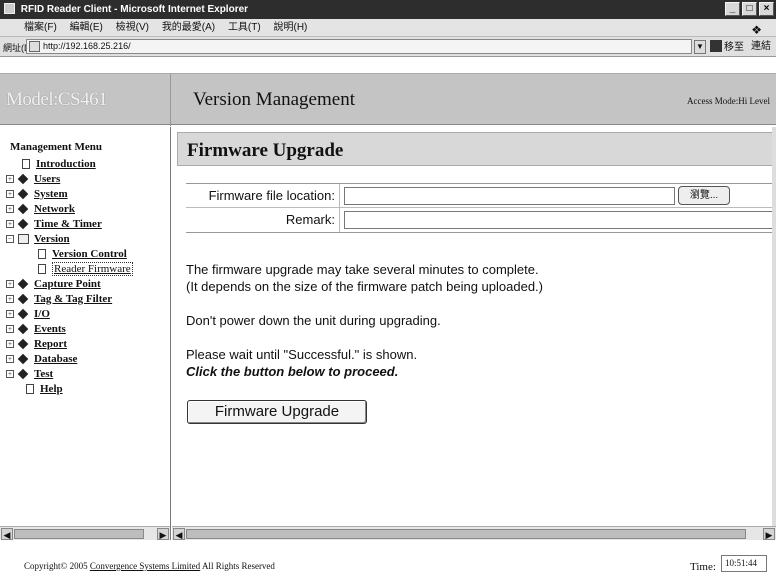 The image size is (776, 581). I want to click on address-bar: 網址(D) http://192.168.25.216/ ▼ 移至 連結, so click(388, 47).